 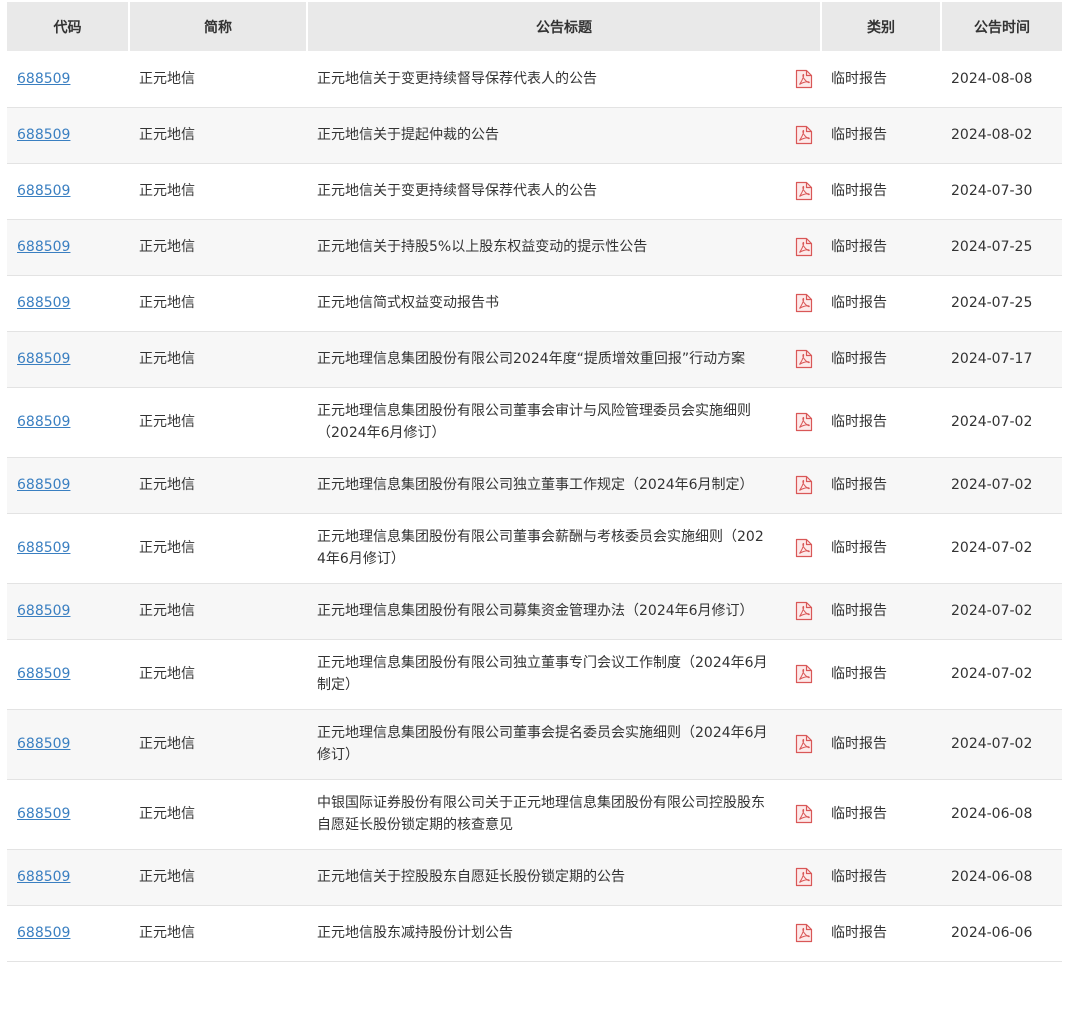 I want to click on announcement-title-cell: 正元地信关于变更持续督导保荐代表人的公告, so click(x=564, y=79).